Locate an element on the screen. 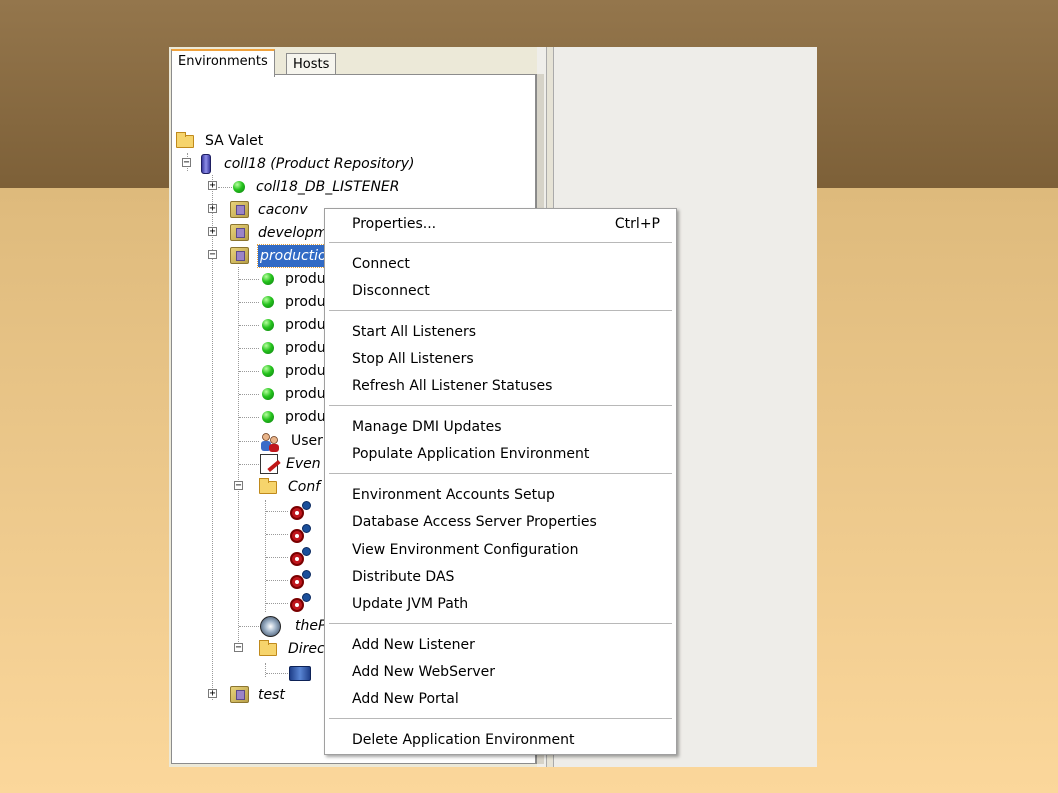 The image size is (1058, 793). menu-item-view-environment-configuration: View Environment Configuration is located at coordinates (500, 550).